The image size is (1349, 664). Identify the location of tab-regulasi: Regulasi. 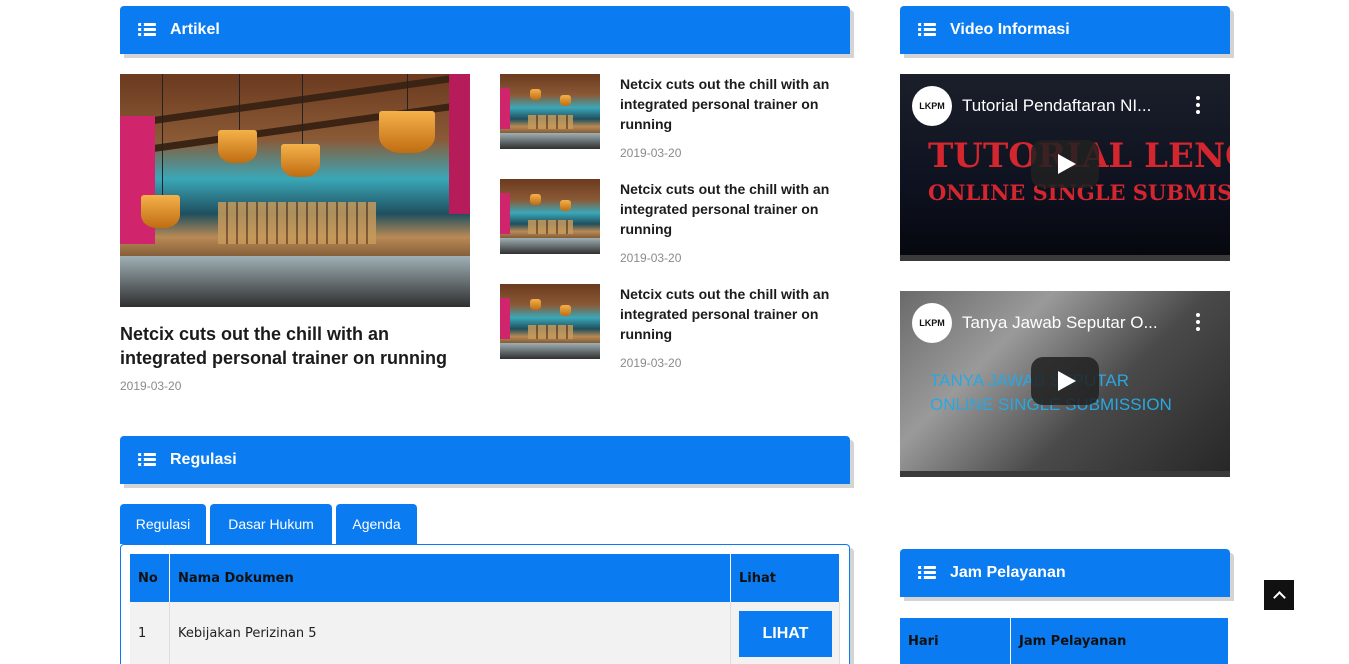
(163, 524).